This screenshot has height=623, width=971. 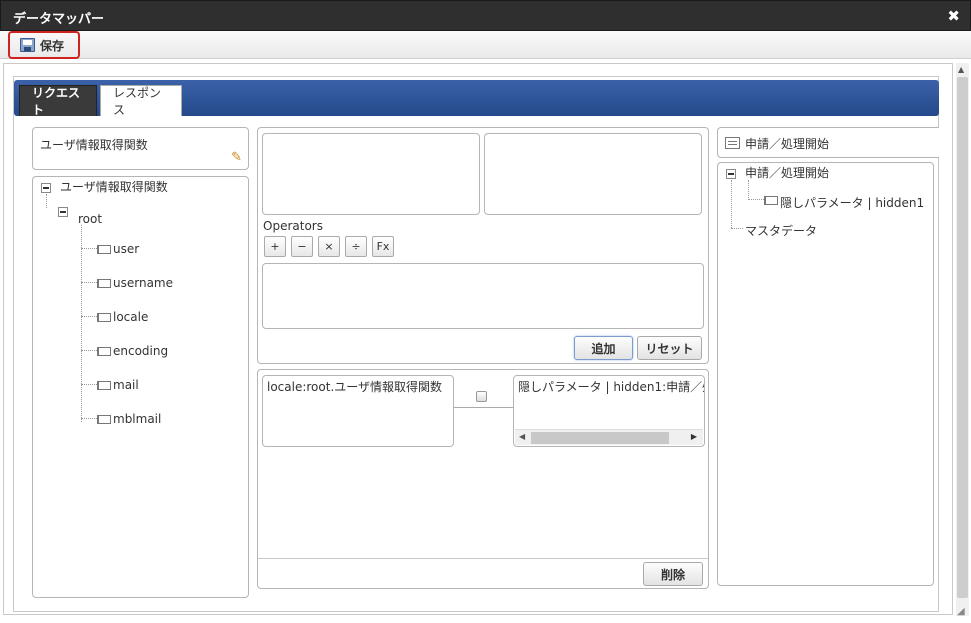 I want to click on tree-leaf-username: username, so click(x=143, y=283).